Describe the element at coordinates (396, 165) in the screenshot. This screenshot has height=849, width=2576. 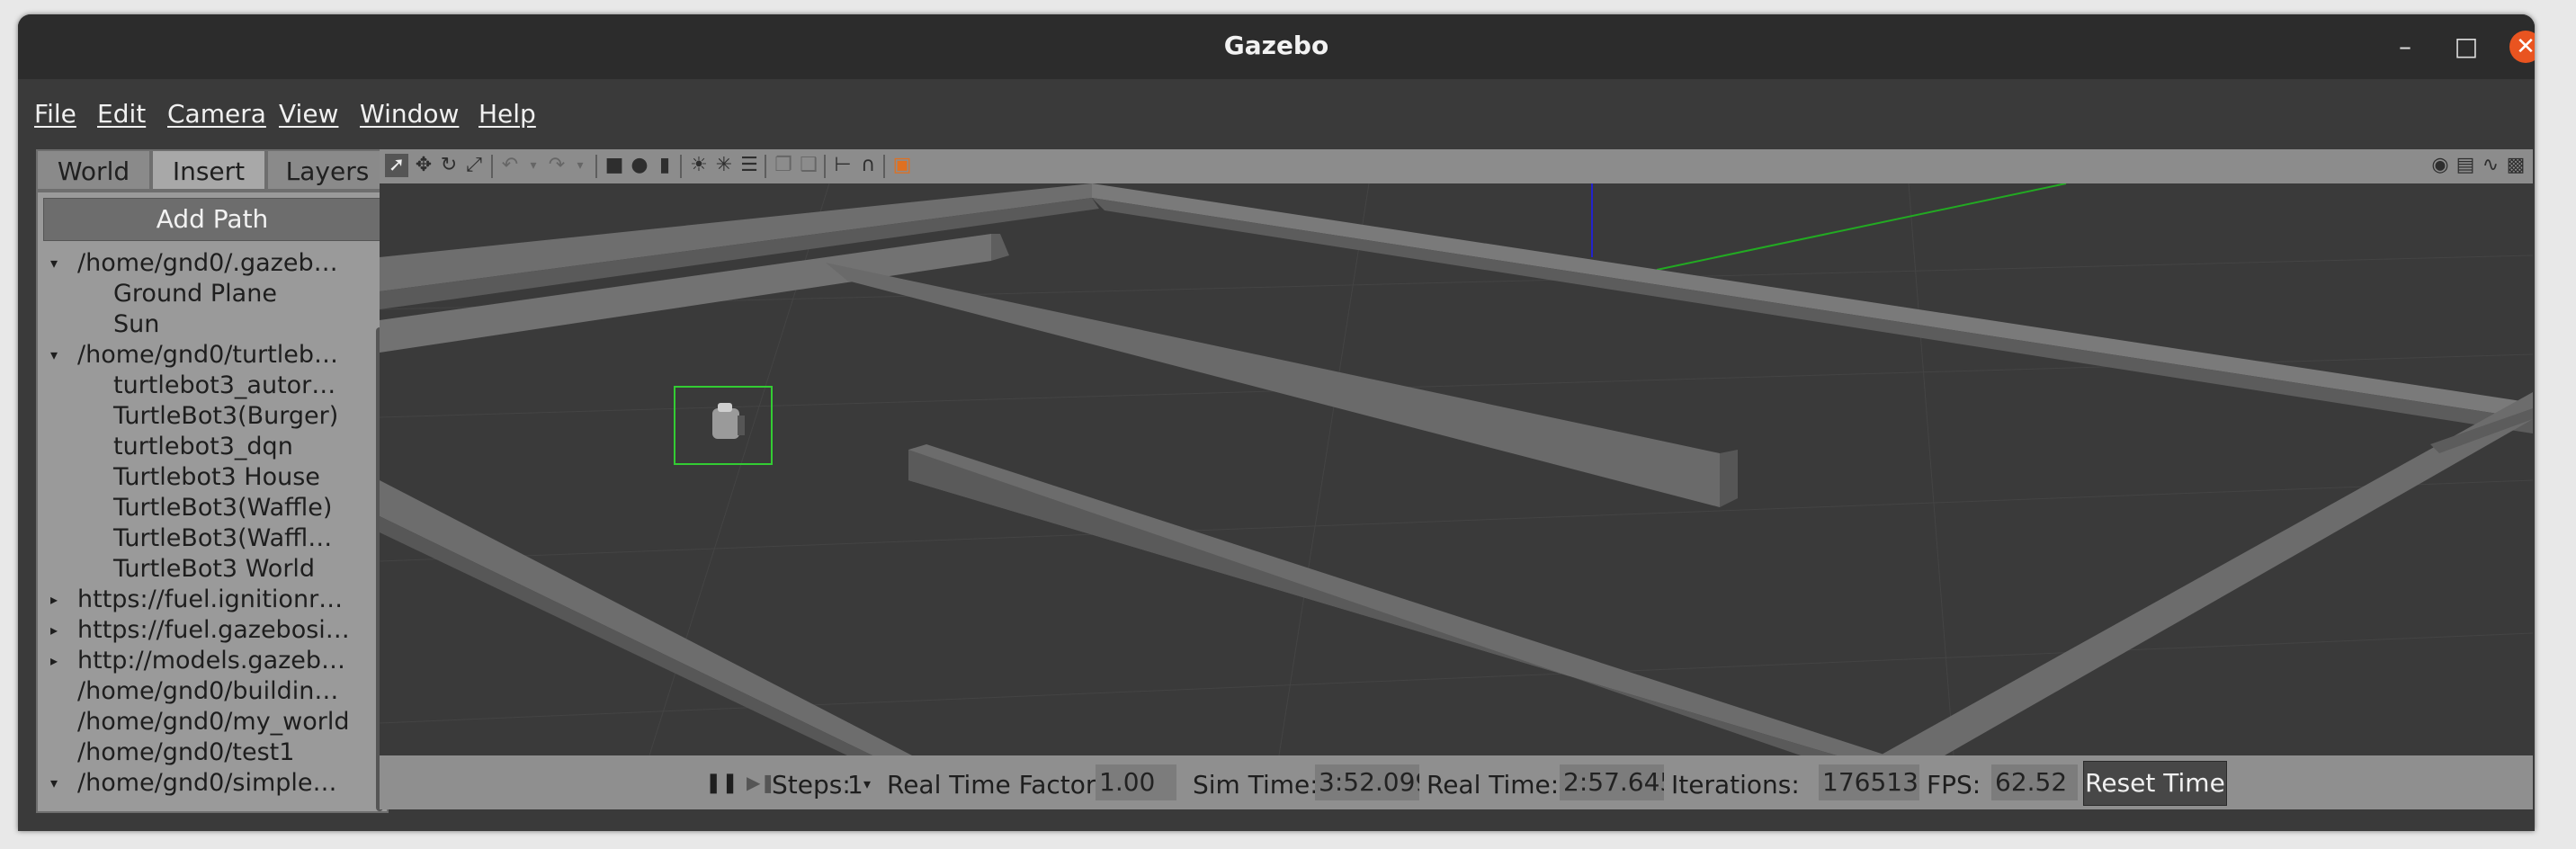
I see `select-mode-icon: ➚` at that location.